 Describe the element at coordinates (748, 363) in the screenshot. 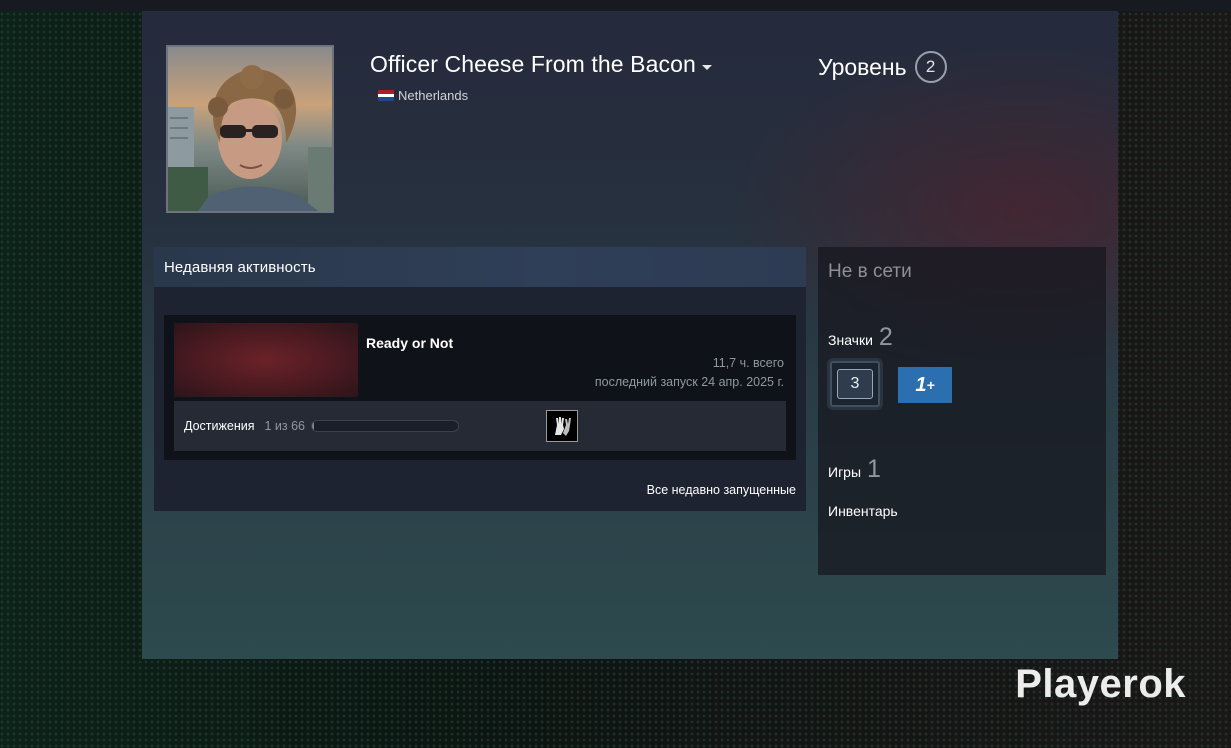

I see `game-hours: 11,7 ч. всего` at that location.